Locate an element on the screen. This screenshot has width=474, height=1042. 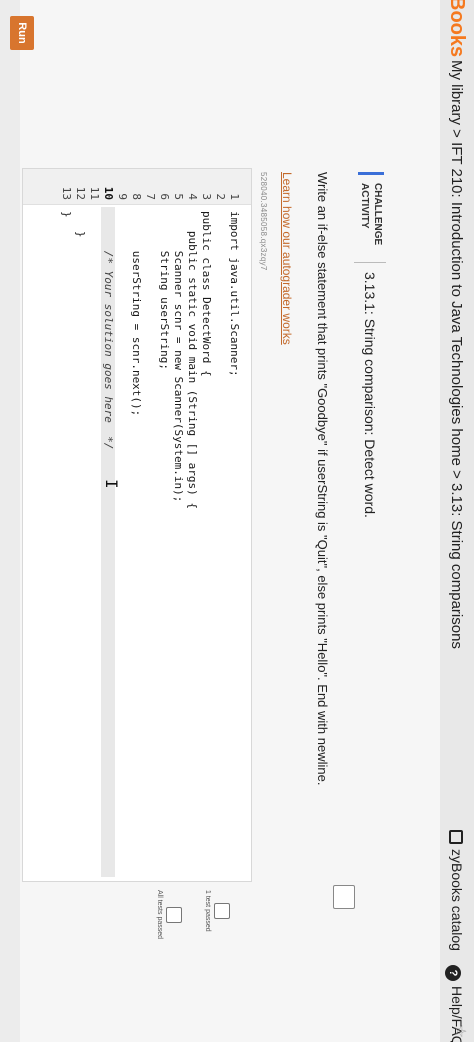
book-icon is located at coordinates (456, 837).